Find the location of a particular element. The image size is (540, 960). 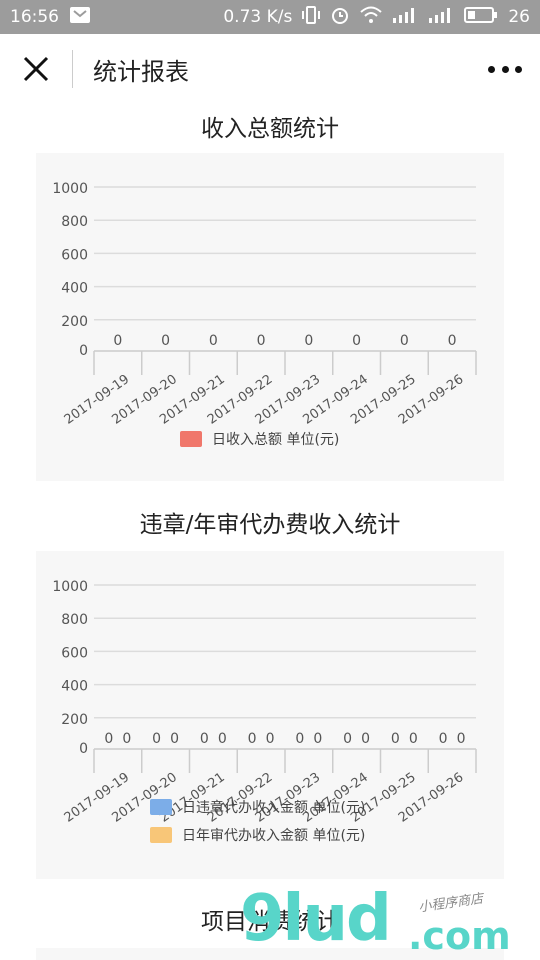

watermark-tagline: 小程序商店 is located at coordinates (451, 903).